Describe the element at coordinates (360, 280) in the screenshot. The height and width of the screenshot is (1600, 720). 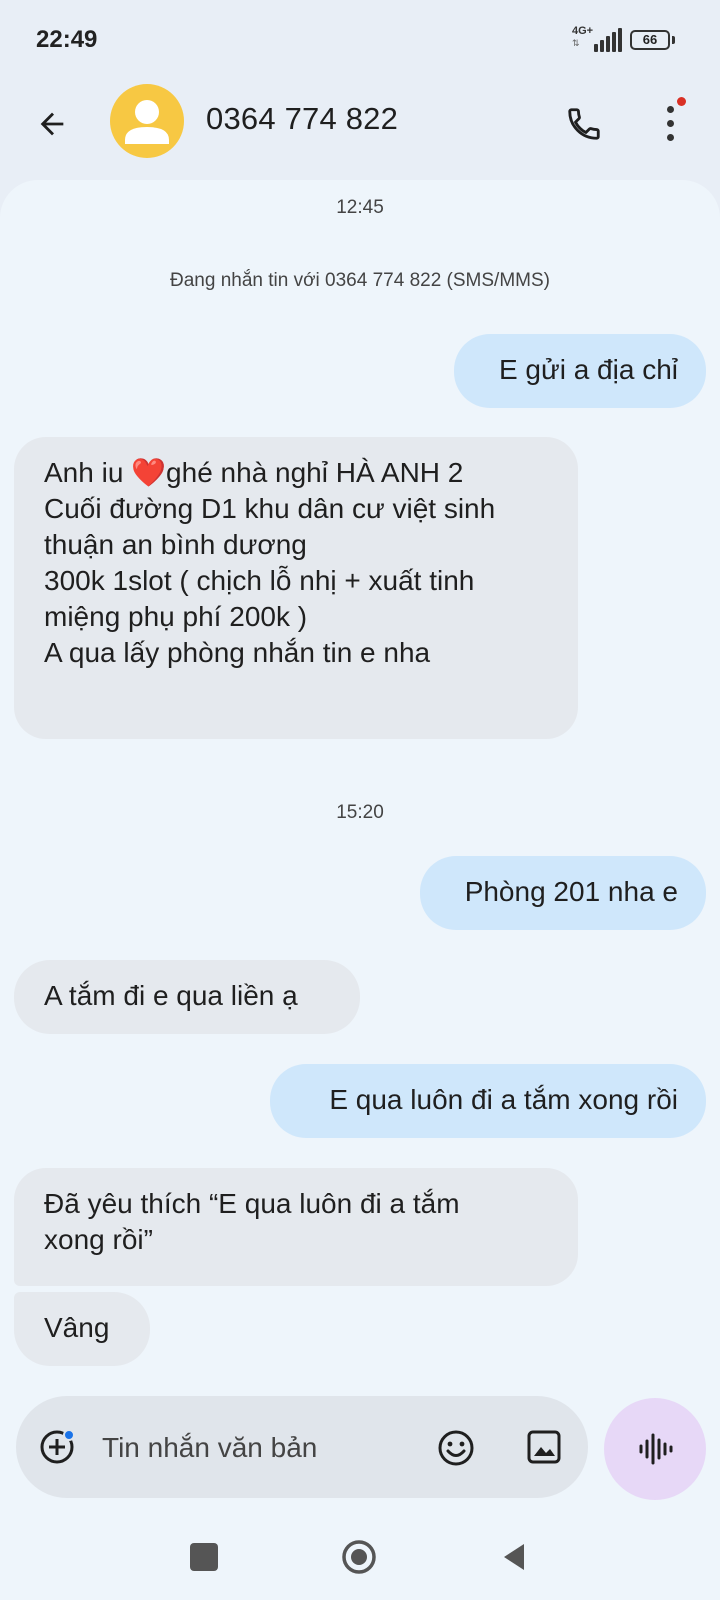
I see `conversation-info: Đang nhắn tin với 0364 774 822 (SMS/MMS)` at that location.